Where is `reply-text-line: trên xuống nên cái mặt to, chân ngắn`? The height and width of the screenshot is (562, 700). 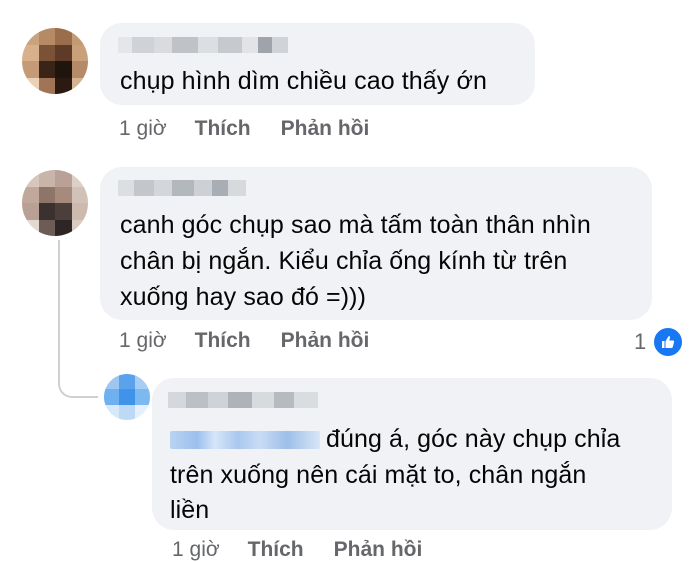
reply-text-line: trên xuống nên cái mặt to, chân ngắn is located at coordinates (378, 475).